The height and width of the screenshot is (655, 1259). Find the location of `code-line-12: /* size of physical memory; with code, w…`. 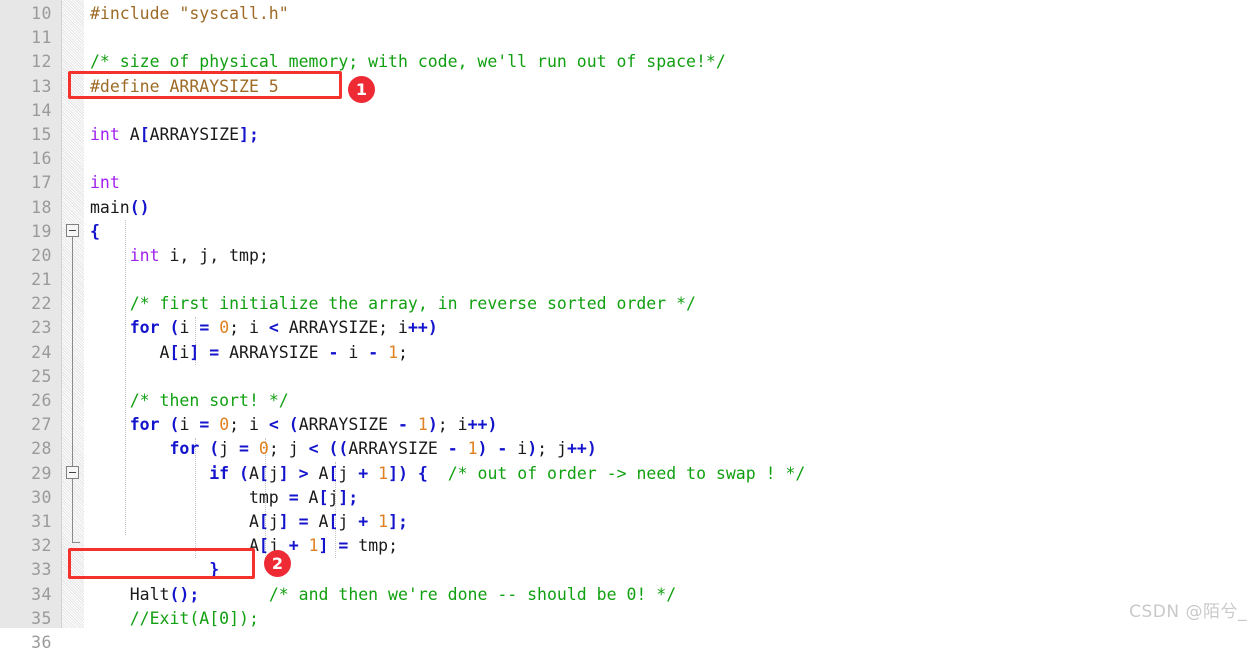

code-line-12: /* size of physical memory; with code, w… is located at coordinates (671, 62).